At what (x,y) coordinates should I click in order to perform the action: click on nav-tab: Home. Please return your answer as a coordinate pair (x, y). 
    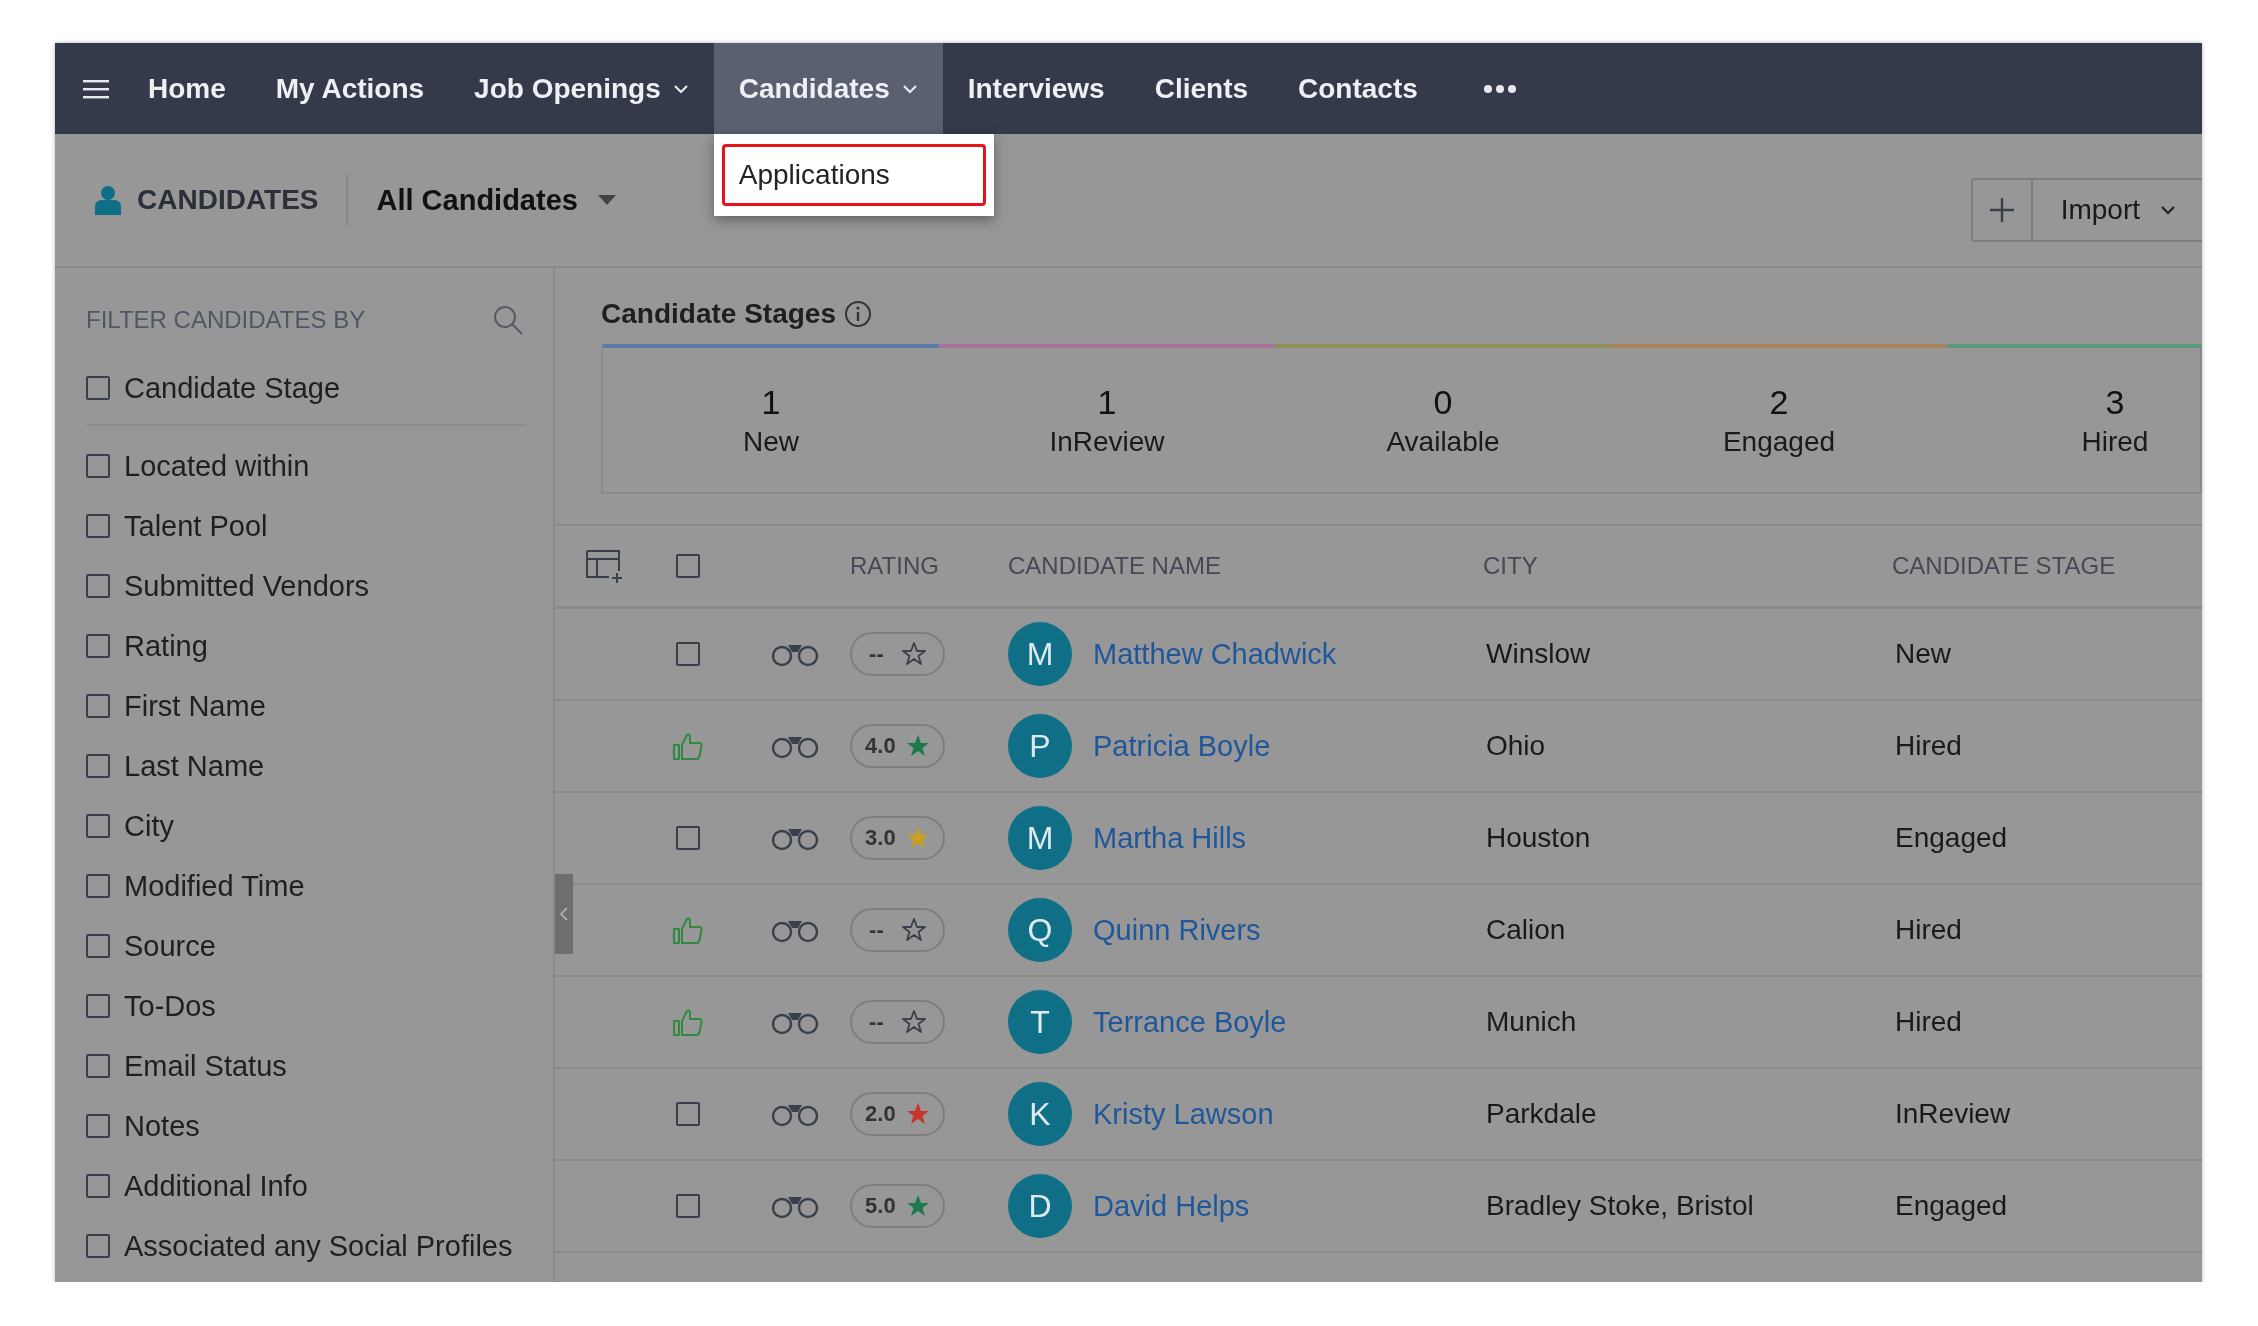
    Looking at the image, I should click on (187, 88).